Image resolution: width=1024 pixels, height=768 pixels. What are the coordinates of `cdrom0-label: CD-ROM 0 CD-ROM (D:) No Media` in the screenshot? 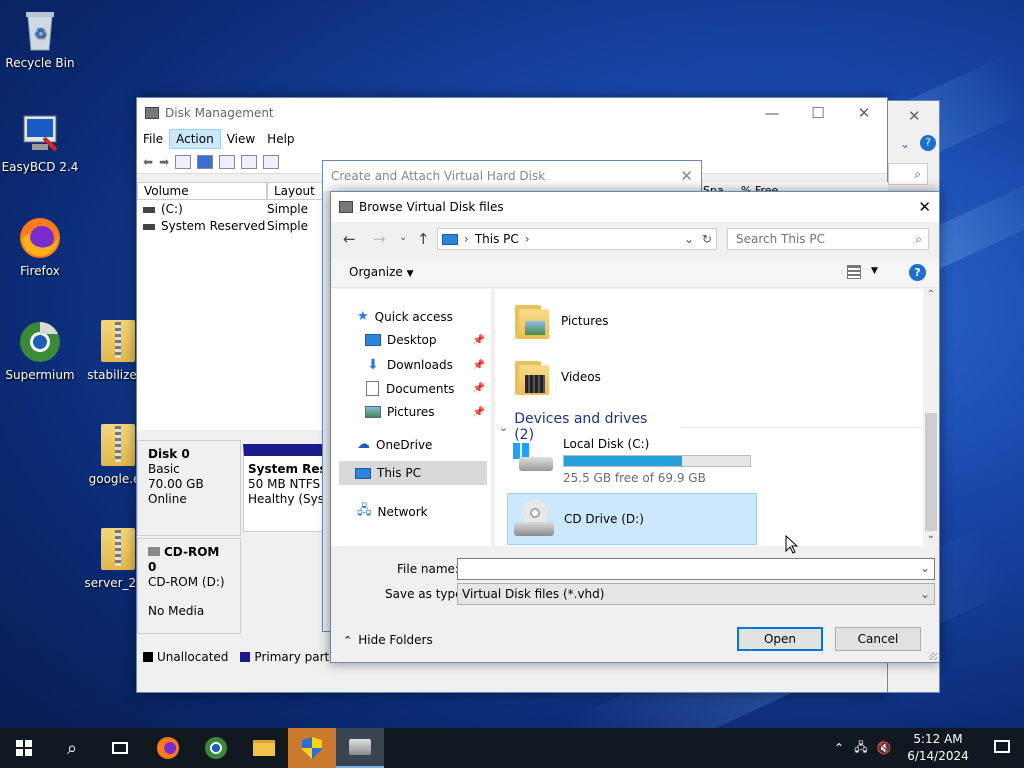 It's located at (189, 586).